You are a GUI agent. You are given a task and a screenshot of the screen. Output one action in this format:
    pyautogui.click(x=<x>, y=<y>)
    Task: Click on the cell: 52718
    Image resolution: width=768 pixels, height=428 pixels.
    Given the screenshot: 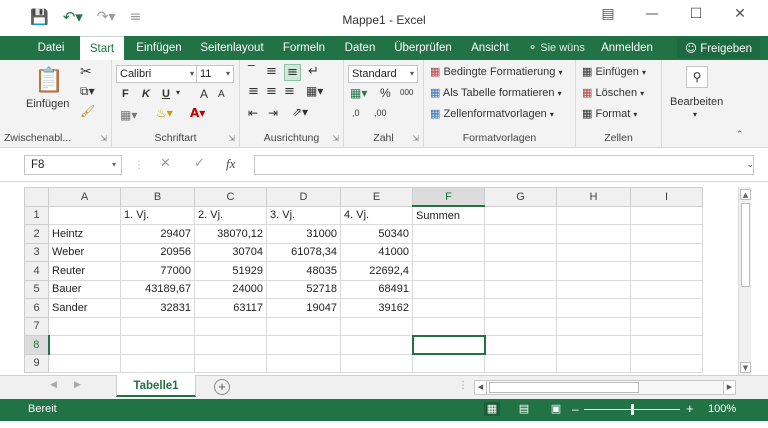 What is the action you would take?
    pyautogui.click(x=303, y=289)
    